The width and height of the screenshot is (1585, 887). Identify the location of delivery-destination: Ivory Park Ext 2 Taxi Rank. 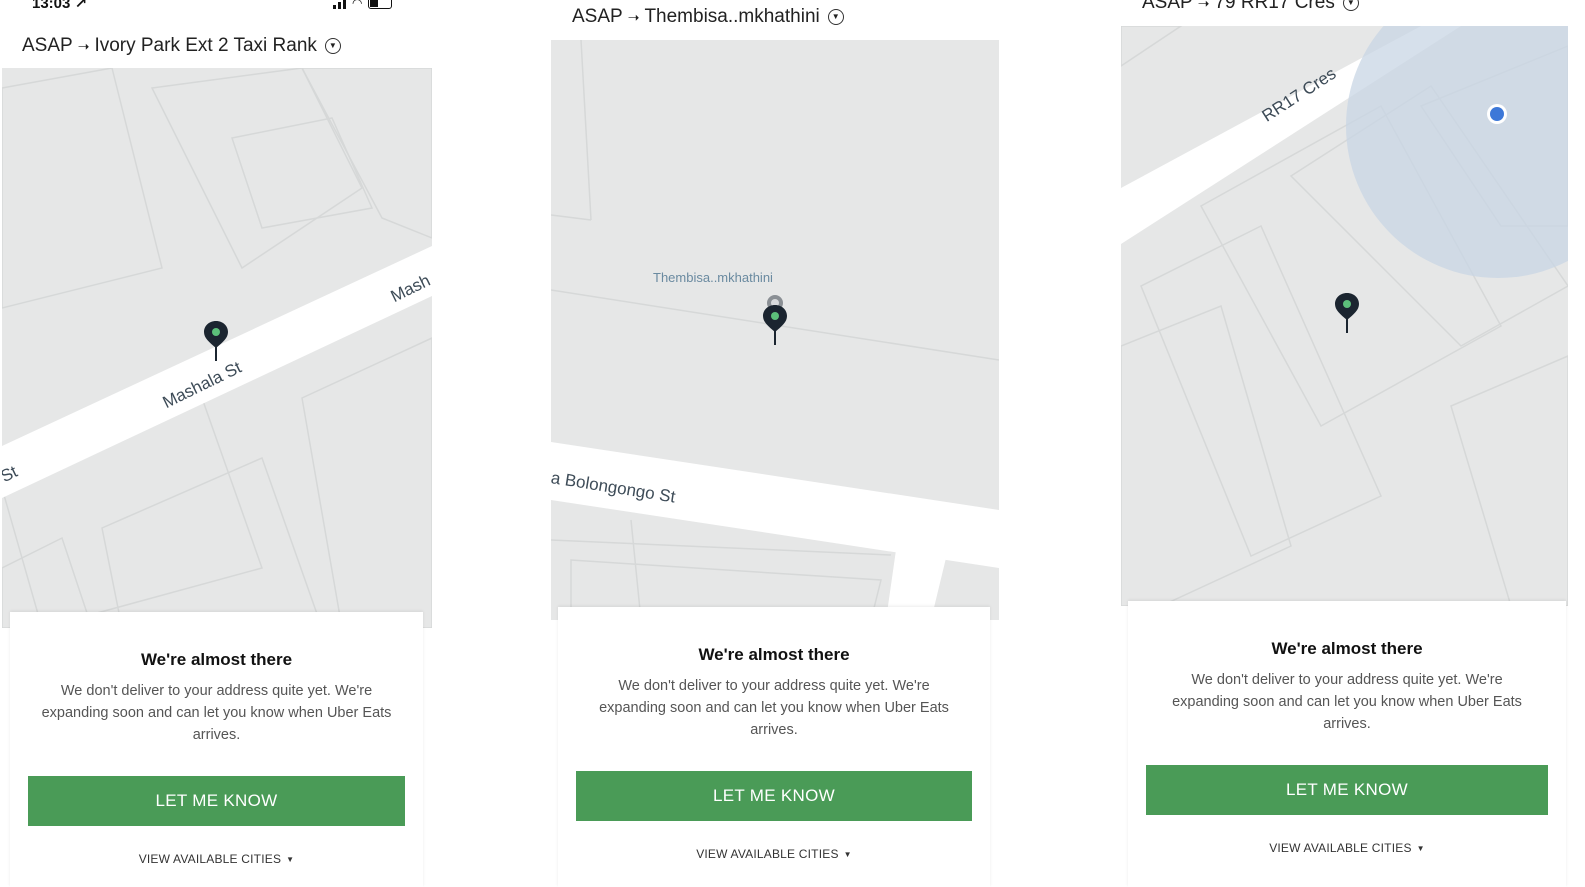
(205, 45).